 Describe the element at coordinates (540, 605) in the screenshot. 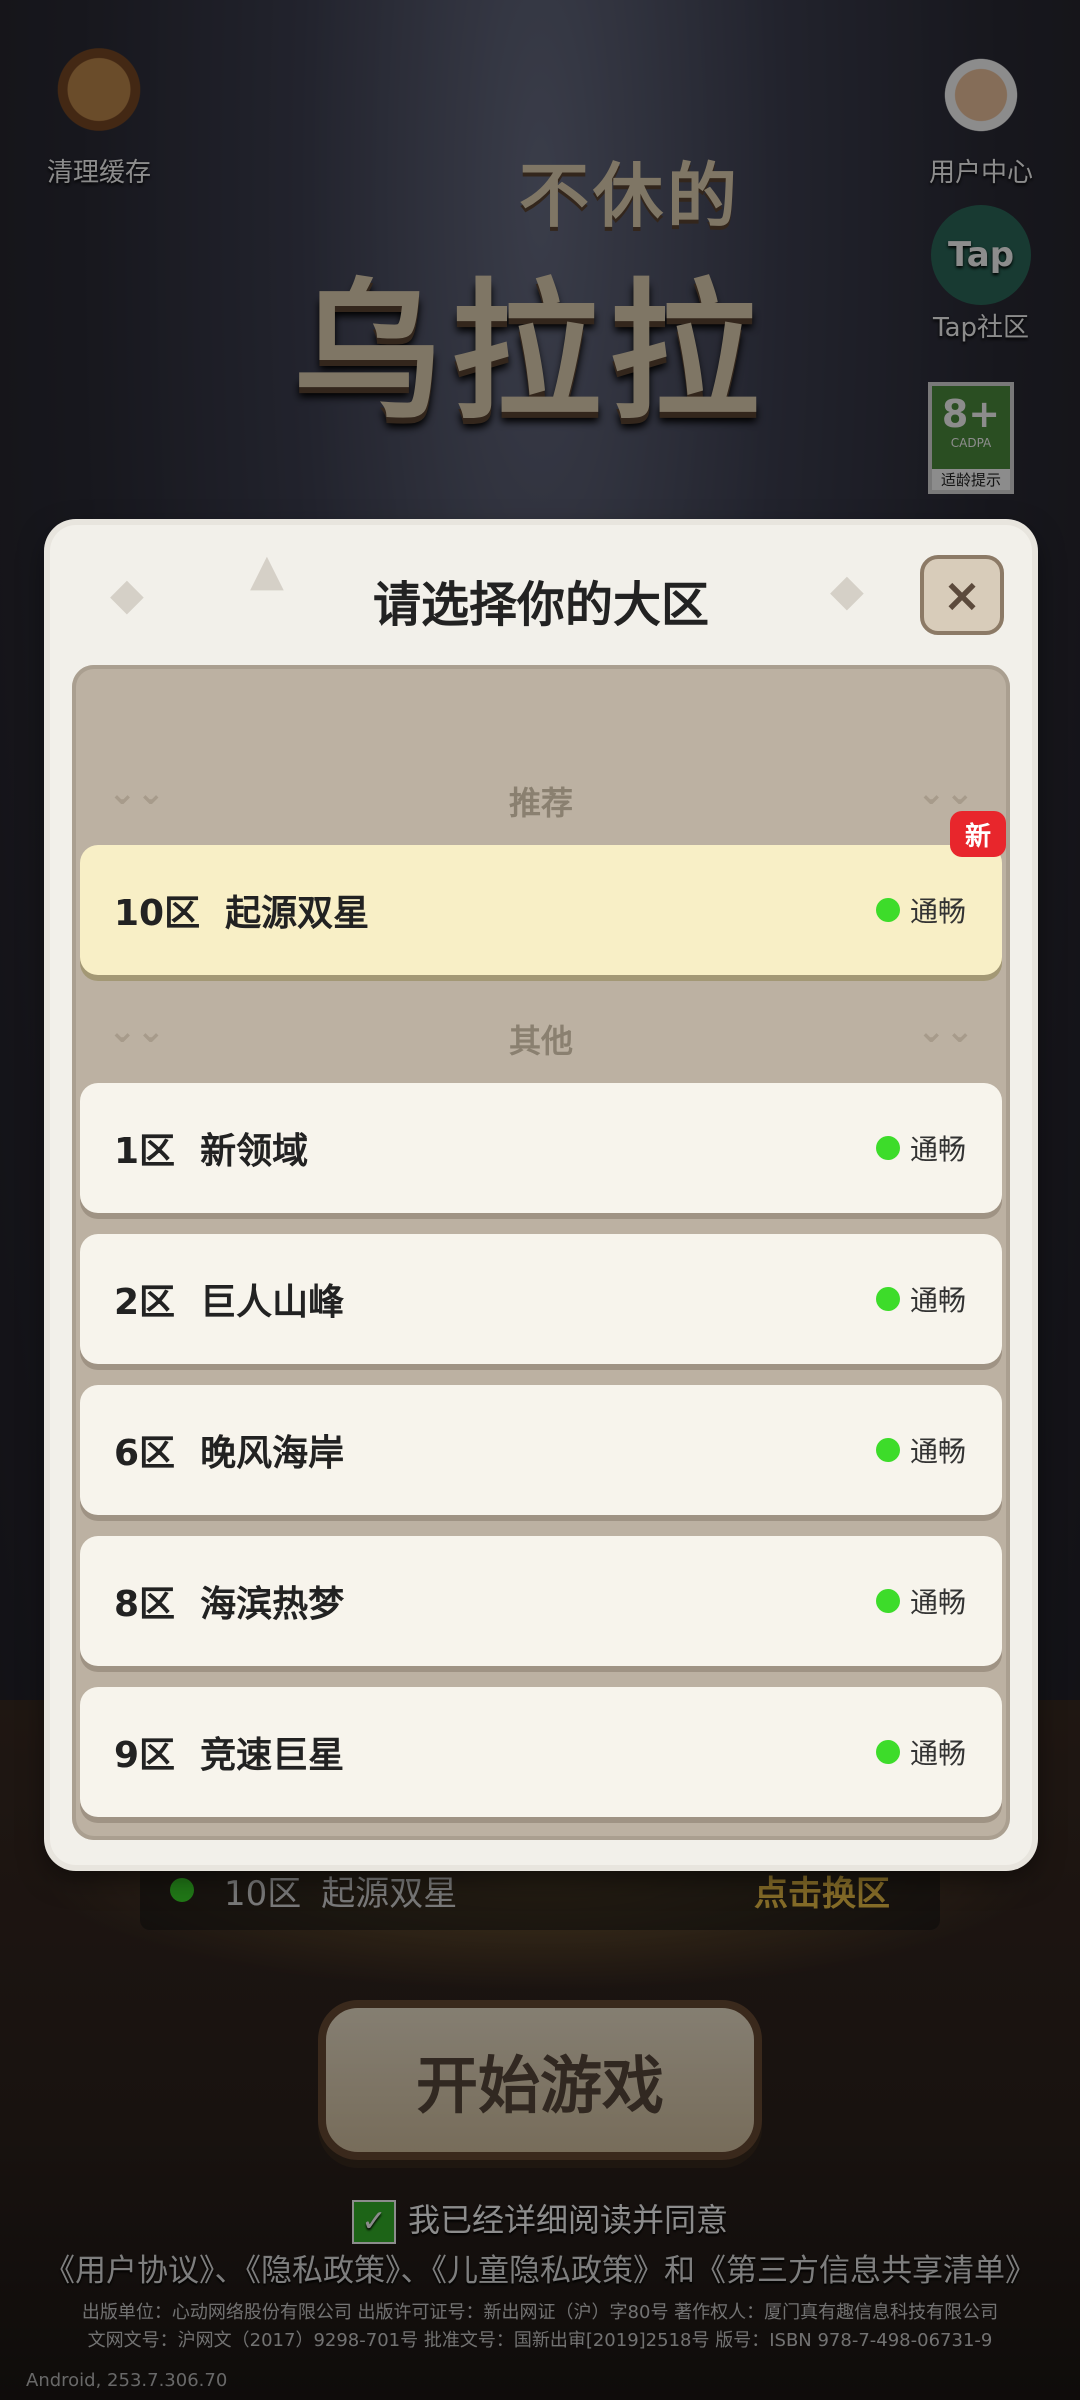

I see `dialog-title: 请选择你的大区` at that location.